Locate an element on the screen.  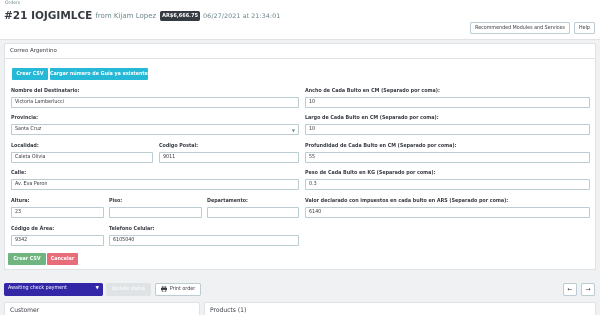
recommended-modules-button: Recommended Modules and Services is located at coordinates (520, 28).